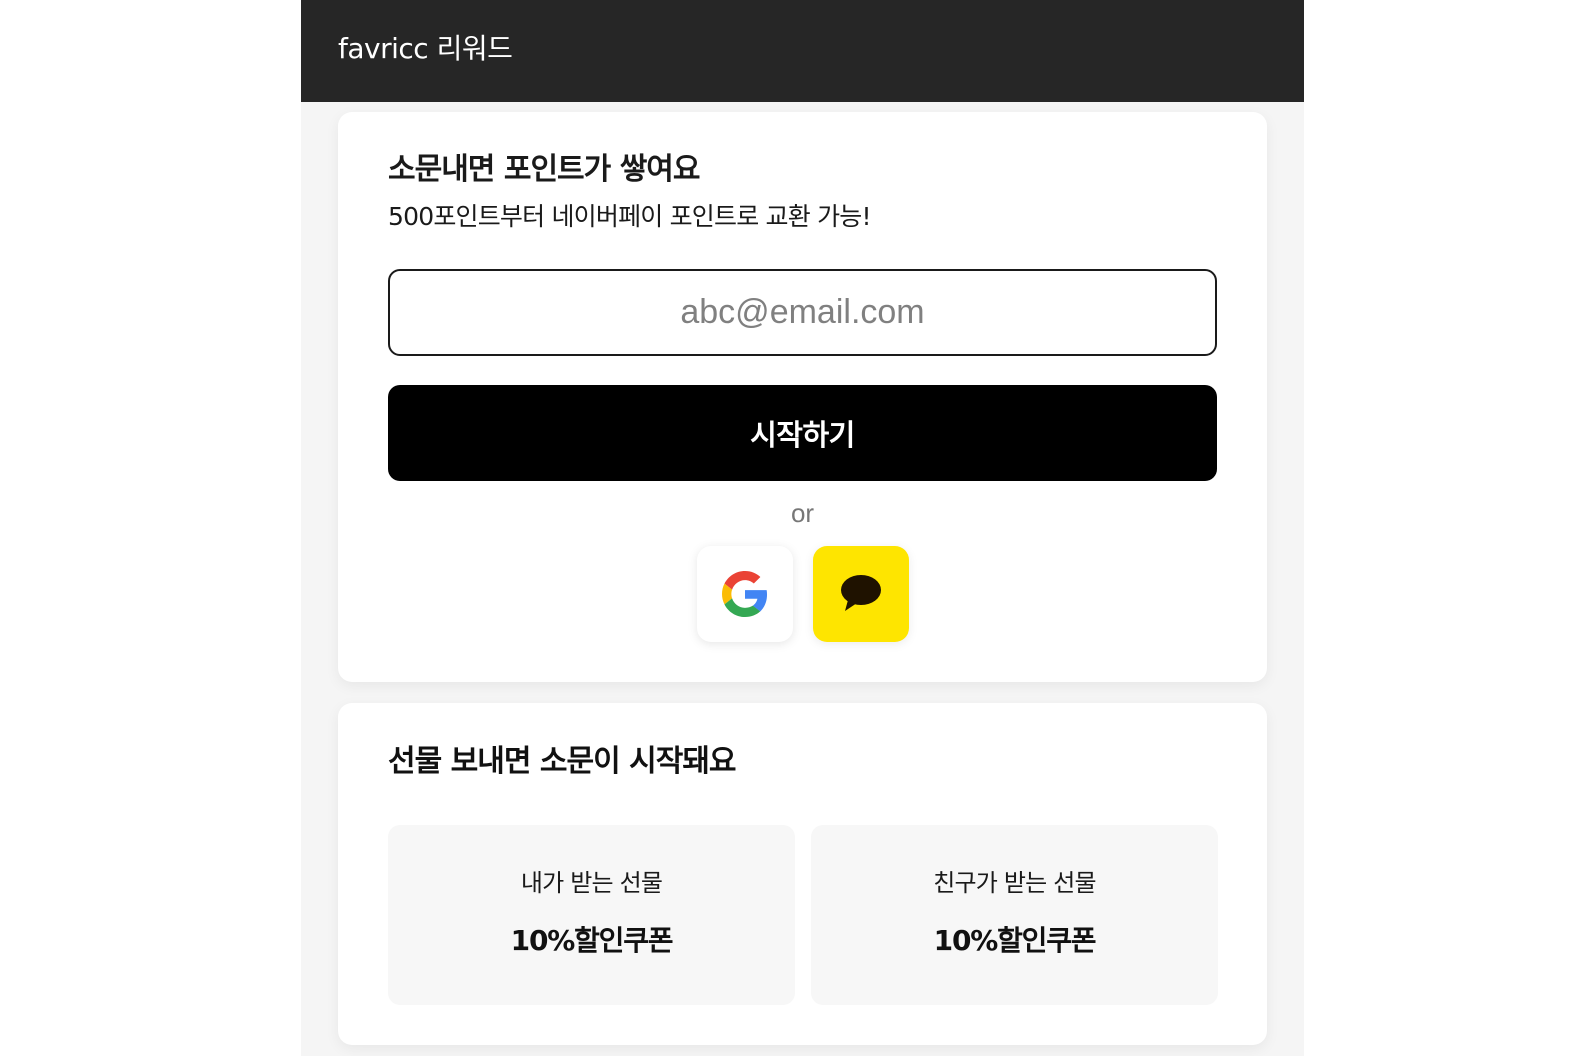 Image resolution: width=1588 pixels, height=1056 pixels. I want to click on google-icon, so click(745, 594).